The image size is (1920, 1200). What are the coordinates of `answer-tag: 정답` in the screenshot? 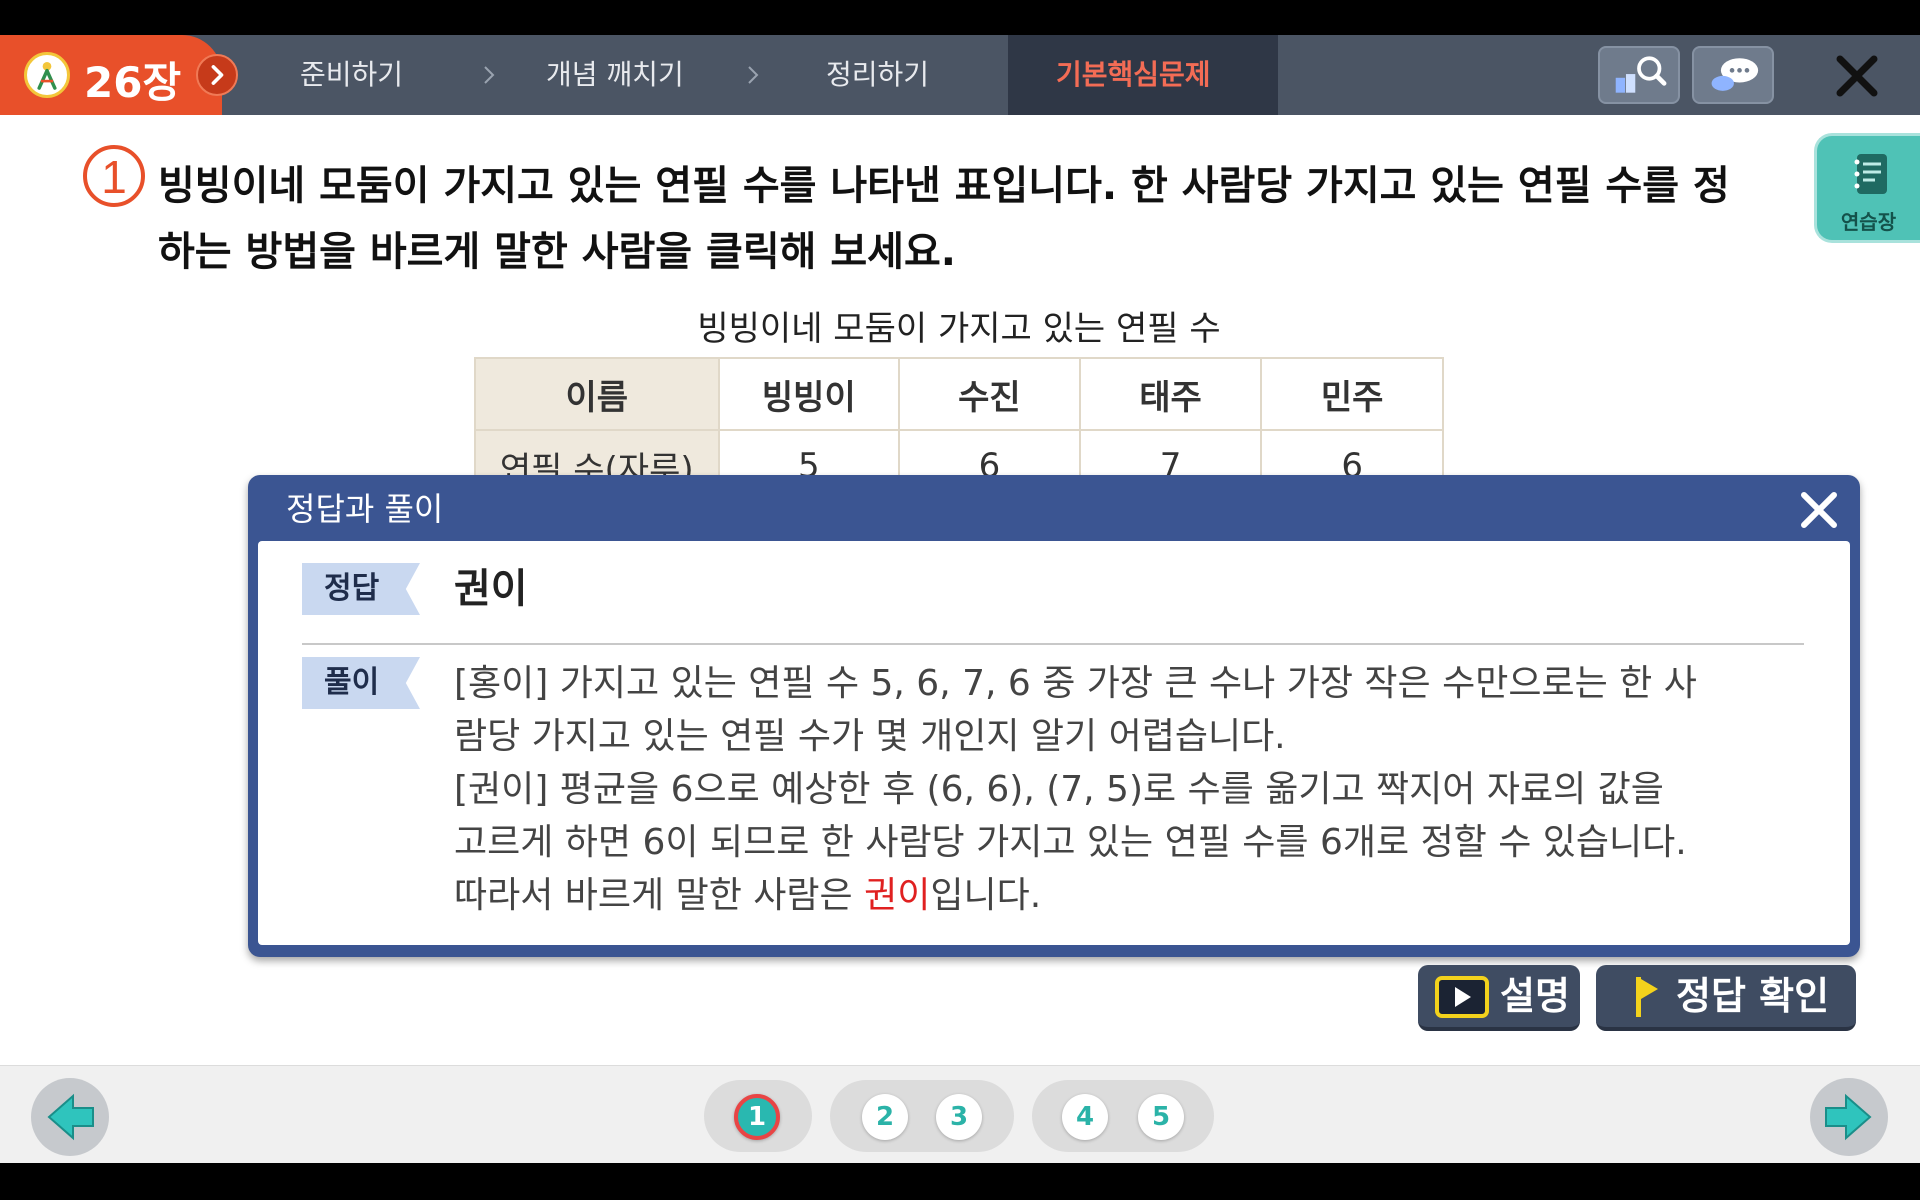 It's located at (361, 589).